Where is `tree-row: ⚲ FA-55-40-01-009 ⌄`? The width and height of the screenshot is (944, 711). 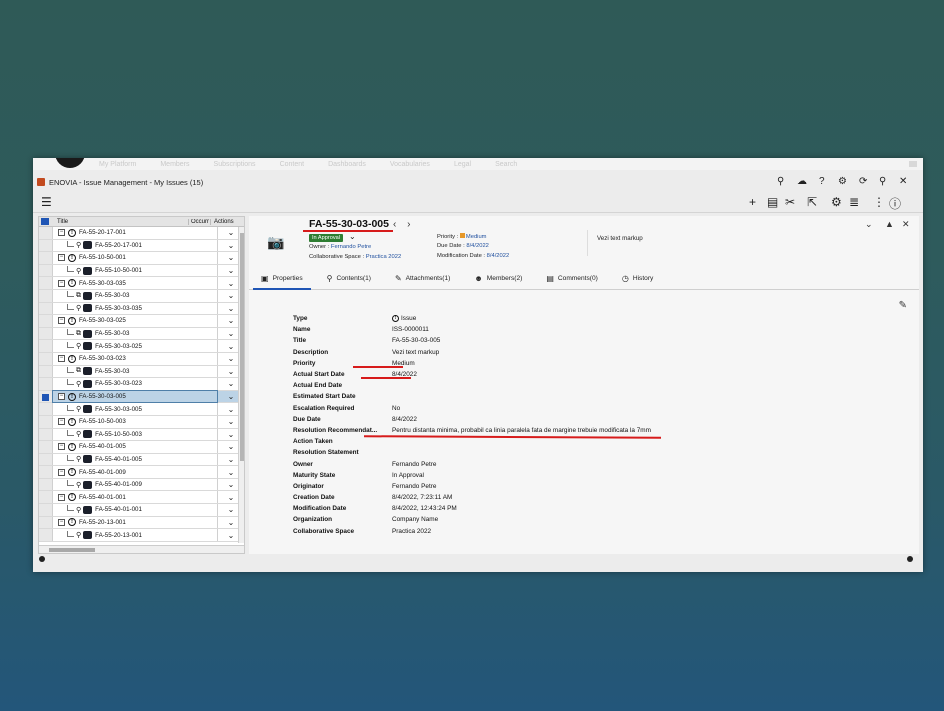
tree-row: ⚲ FA-55-40-01-009 ⌄ is located at coordinates (141, 485).